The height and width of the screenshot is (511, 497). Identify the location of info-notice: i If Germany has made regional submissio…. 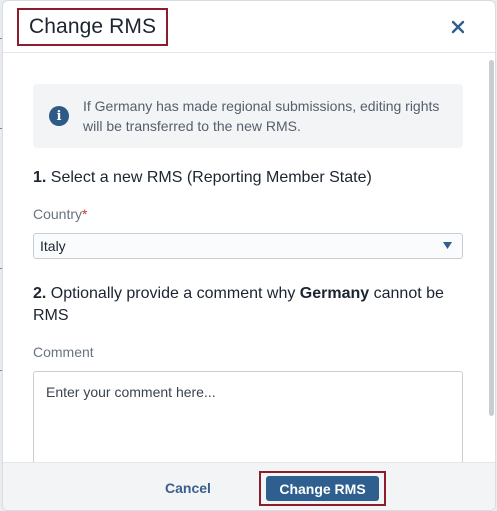
(248, 116).